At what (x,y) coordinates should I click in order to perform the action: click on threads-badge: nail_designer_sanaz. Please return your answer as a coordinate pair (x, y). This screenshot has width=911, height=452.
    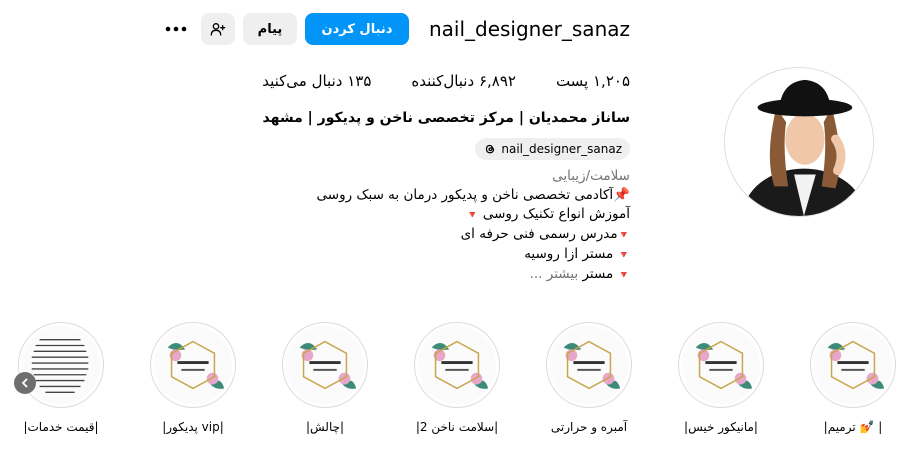
    Looking at the image, I should click on (552, 149).